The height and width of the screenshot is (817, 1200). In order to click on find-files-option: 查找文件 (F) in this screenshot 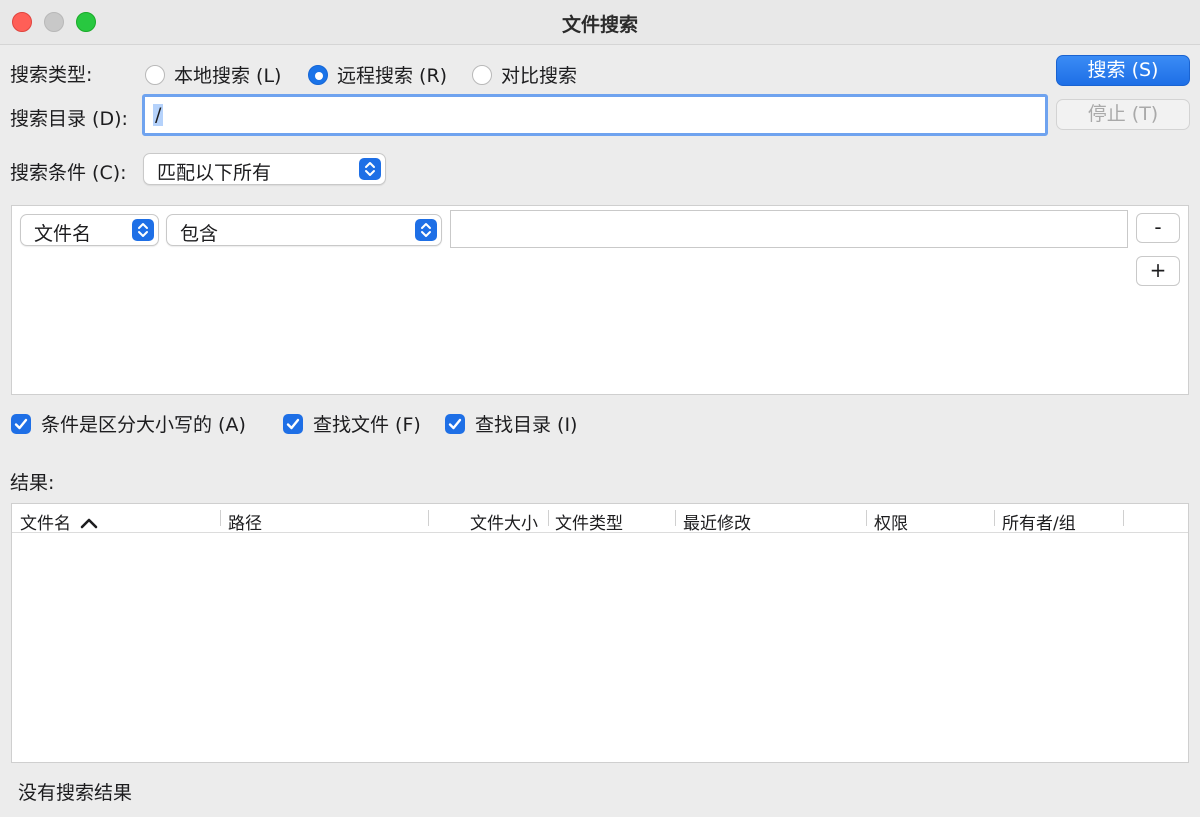, I will do `click(352, 423)`.